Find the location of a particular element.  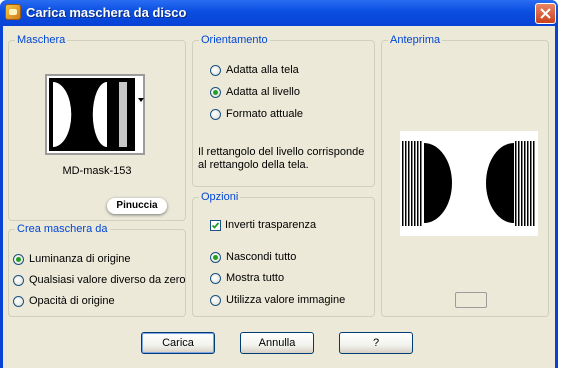

radio-label: Utilizza valore immagine is located at coordinates (286, 300).